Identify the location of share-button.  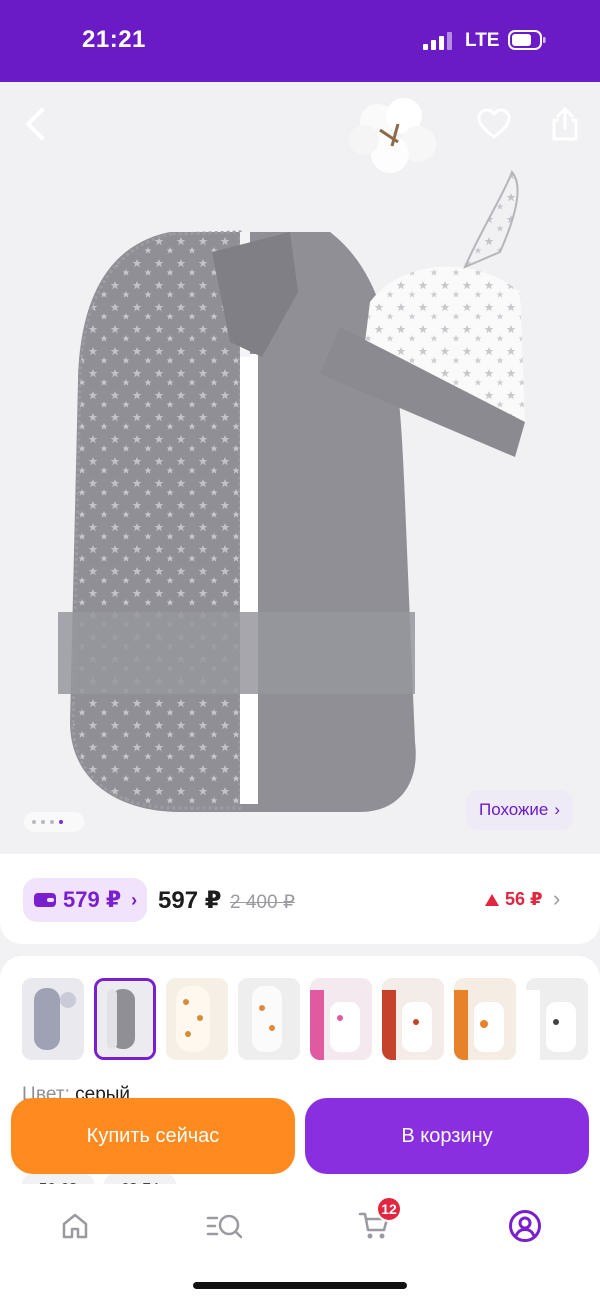
(565, 124).